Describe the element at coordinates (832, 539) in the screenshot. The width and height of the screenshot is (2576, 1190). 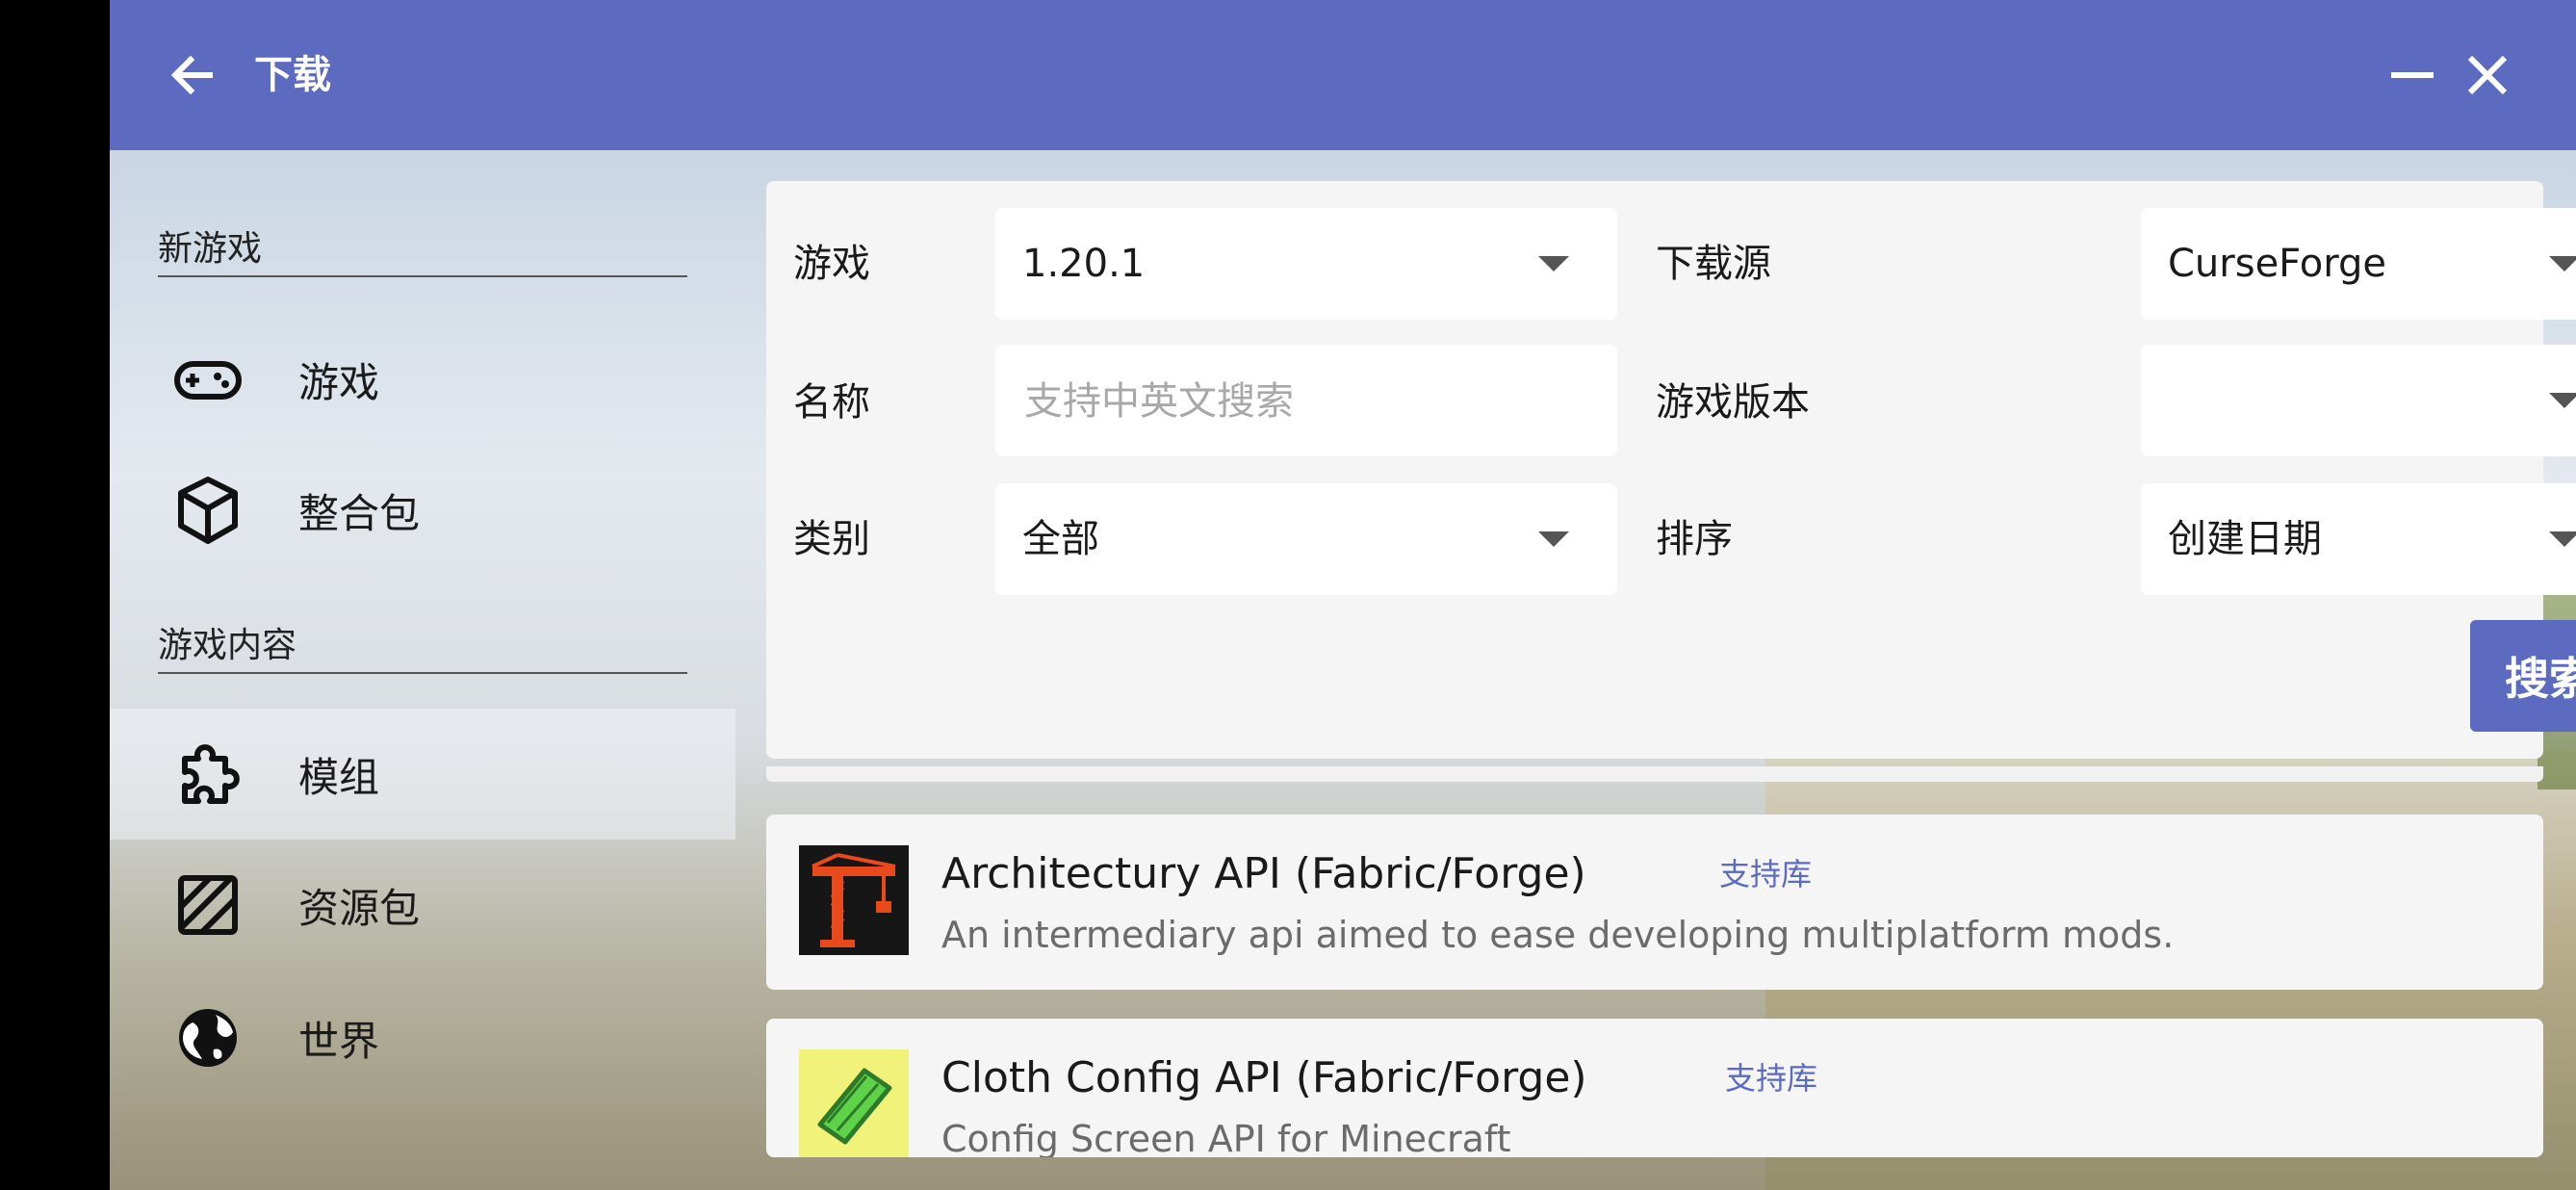
I see `category-label: 类别` at that location.